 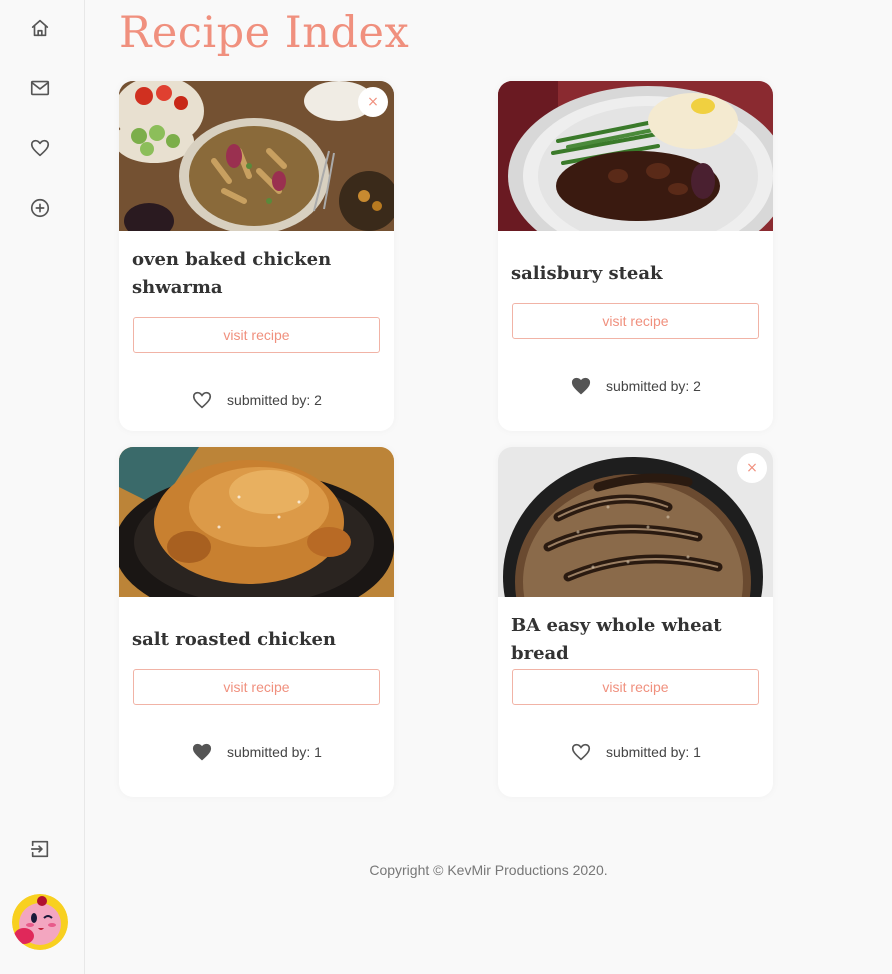 I want to click on recipe-title: oven baked chicken shwarma, so click(x=232, y=273).